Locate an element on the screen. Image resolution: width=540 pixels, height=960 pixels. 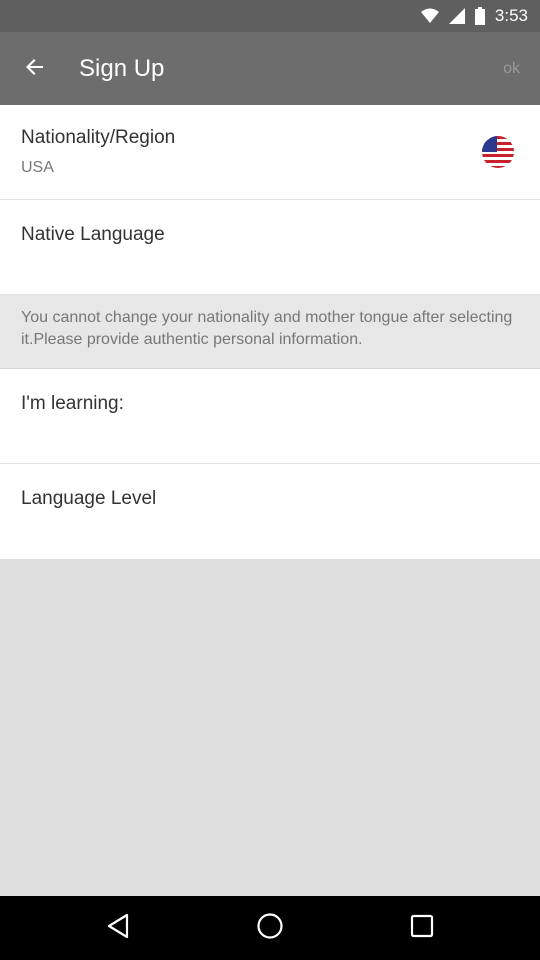
battery-icon is located at coordinates (479, 16).